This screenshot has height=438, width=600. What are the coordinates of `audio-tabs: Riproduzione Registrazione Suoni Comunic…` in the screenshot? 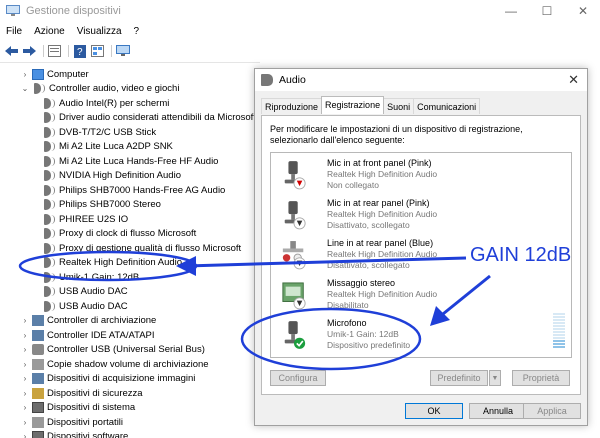 It's located at (371, 105).